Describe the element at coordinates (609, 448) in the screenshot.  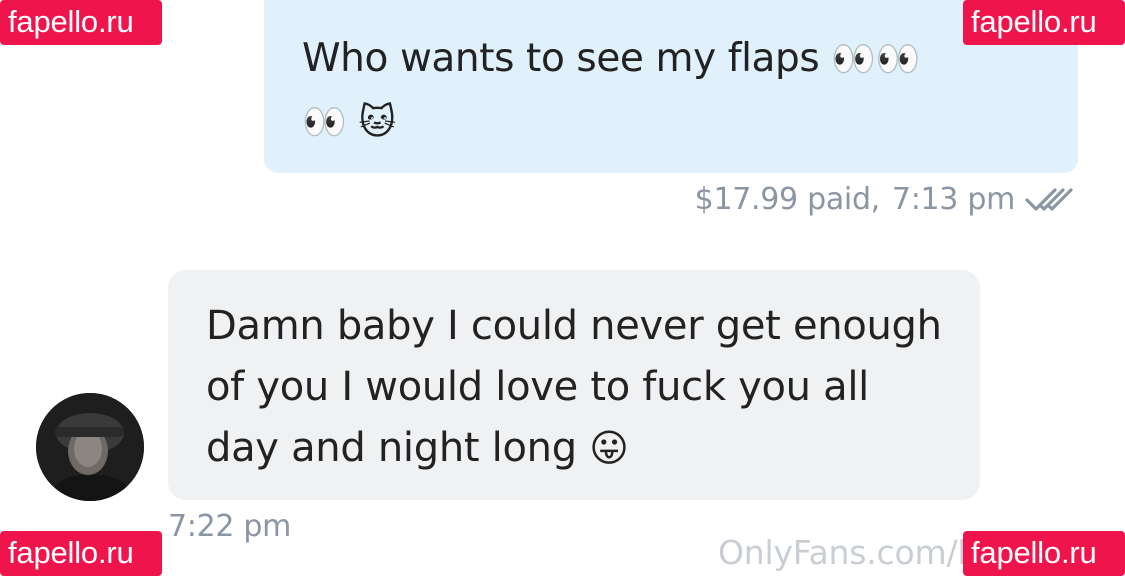
I see `tongue-emoji: 😛` at that location.